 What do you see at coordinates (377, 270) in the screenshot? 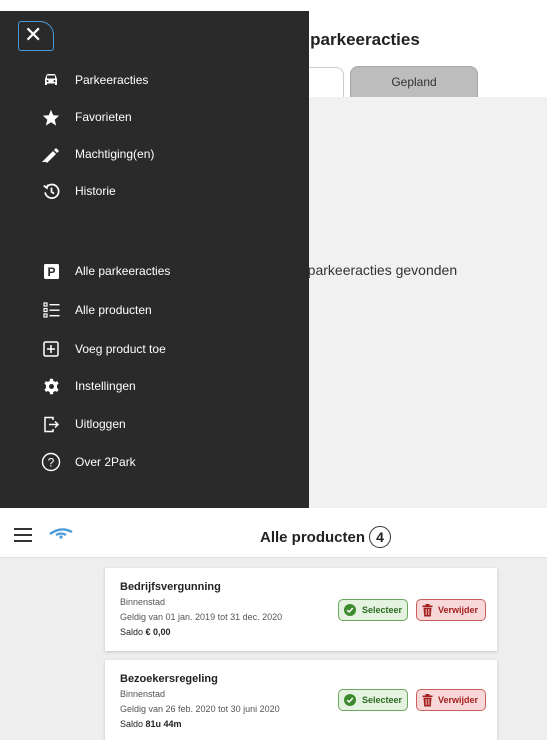
I see `empty-state-message: e parkeeracties gevonden` at bounding box center [377, 270].